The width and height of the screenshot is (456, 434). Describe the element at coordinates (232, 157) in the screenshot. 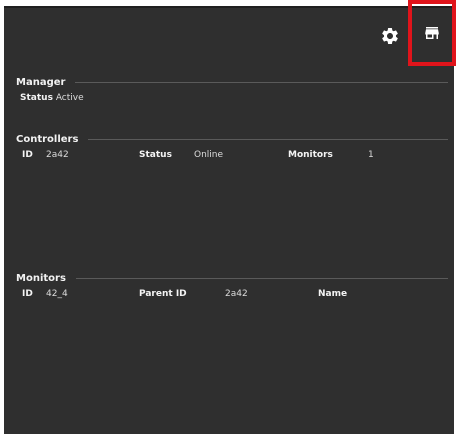

I see `controller-row: ID 2a42 Status Online Monitors 1` at that location.